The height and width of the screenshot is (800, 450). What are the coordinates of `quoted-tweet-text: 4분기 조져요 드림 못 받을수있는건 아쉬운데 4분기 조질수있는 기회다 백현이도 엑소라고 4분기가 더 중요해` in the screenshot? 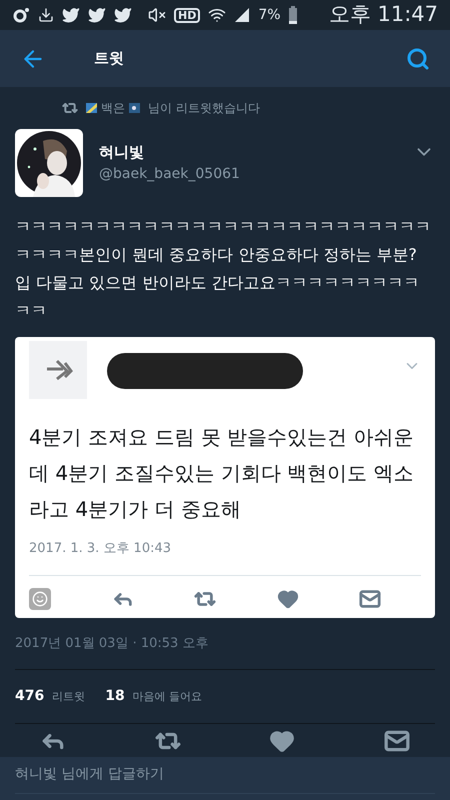 It's located at (222, 474).